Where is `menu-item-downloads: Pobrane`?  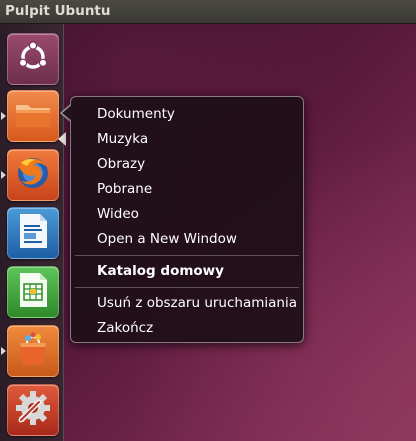
menu-item-downloads: Pobrane is located at coordinates (124, 189).